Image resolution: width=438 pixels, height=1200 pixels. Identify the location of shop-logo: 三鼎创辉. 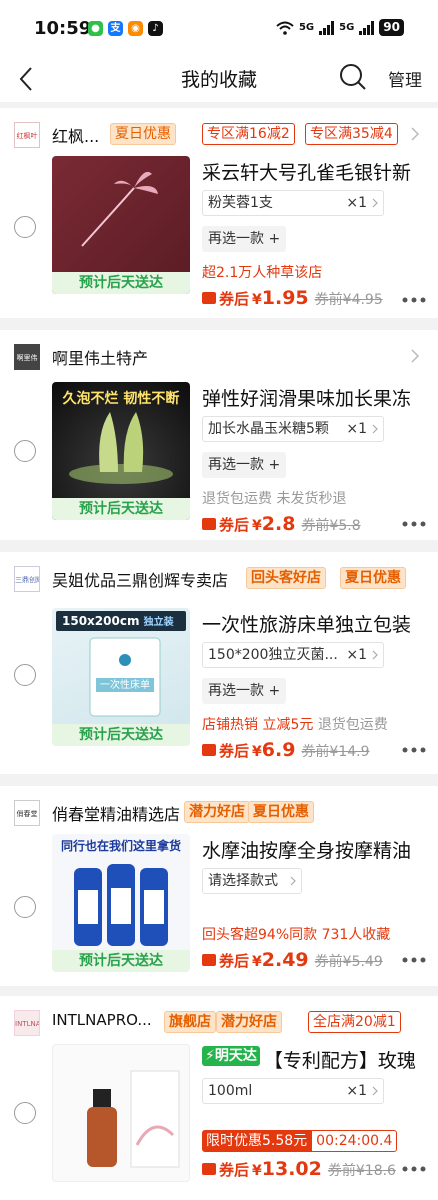
(27, 579).